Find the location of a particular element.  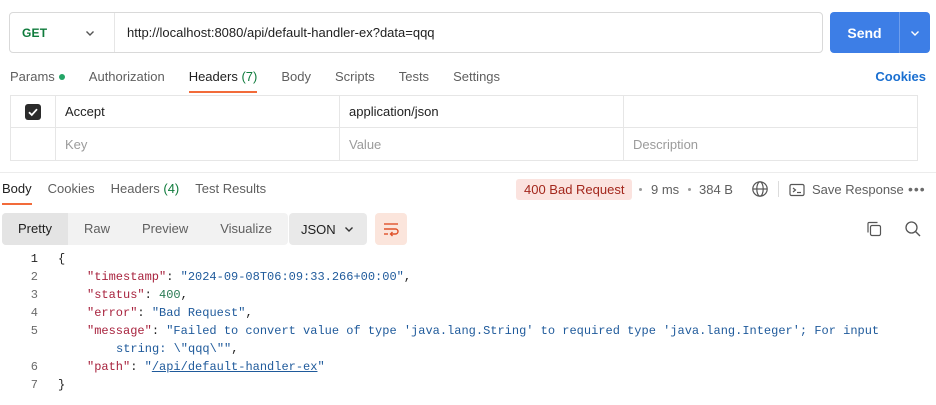

save-response-label: Save Response is located at coordinates (858, 189).